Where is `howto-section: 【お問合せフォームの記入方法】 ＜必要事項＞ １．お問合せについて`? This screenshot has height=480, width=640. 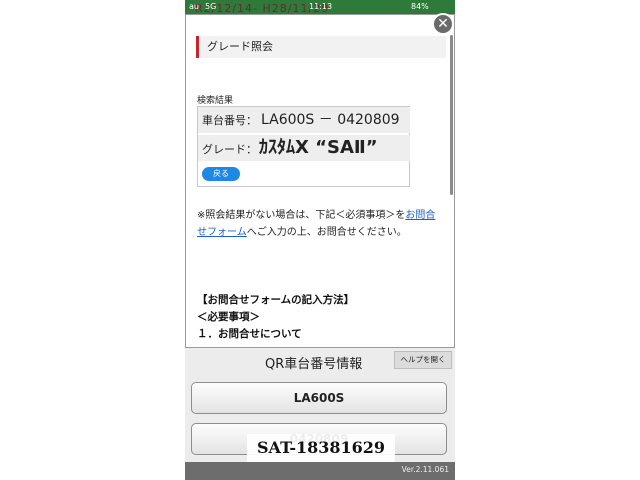 howto-section: 【お問合せフォームの記入方法】 ＜必要事項＞ １．お問合せについて is located at coordinates (319, 317).